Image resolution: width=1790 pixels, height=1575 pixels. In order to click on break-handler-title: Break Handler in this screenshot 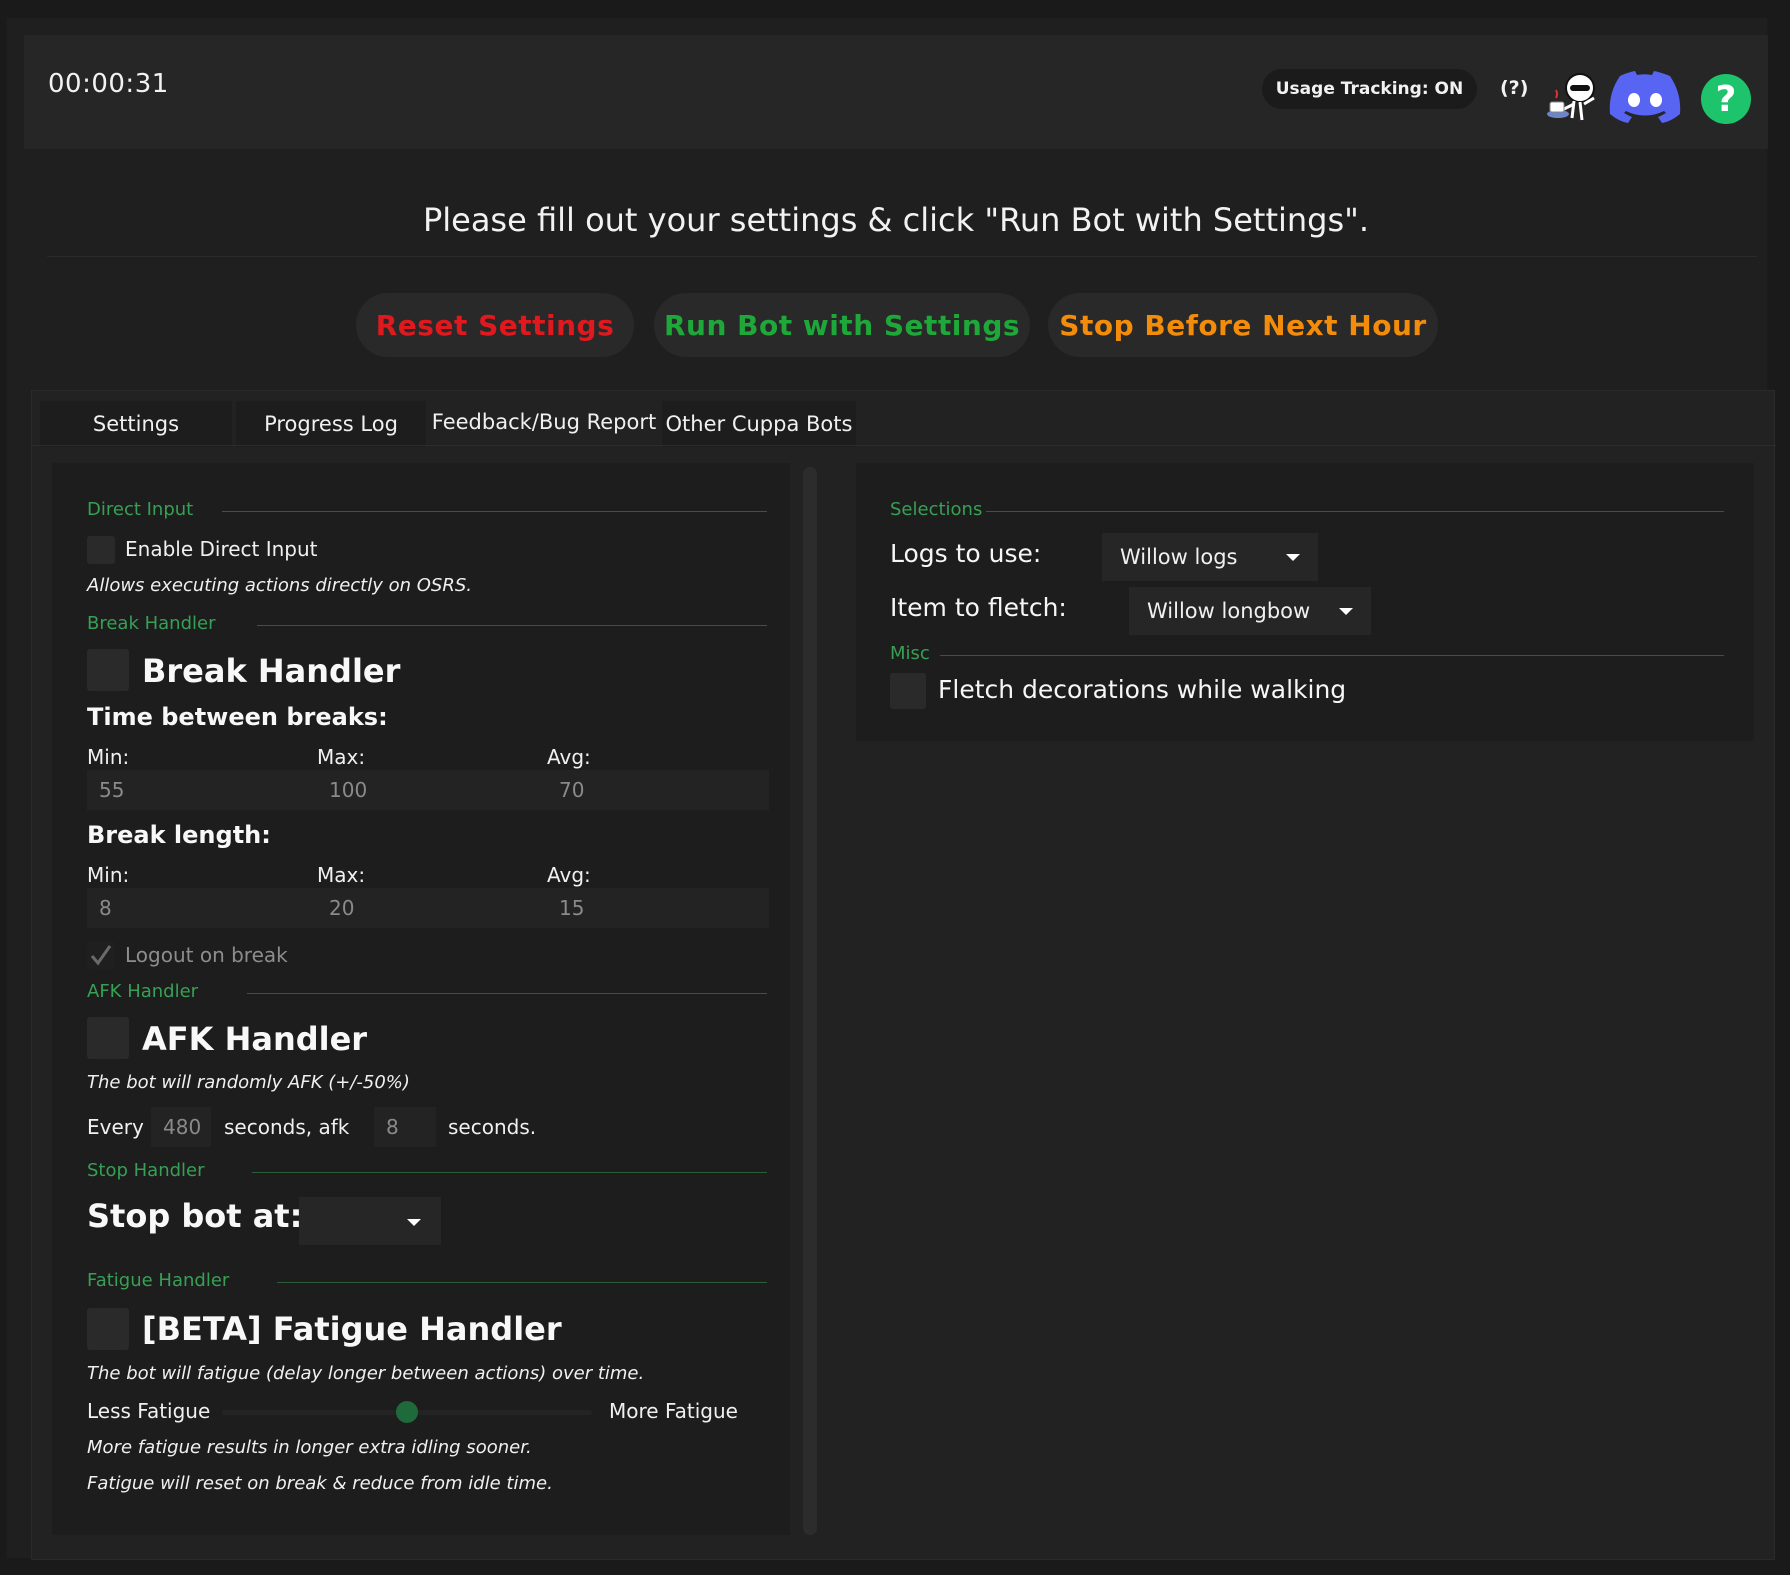, I will do `click(271, 671)`.